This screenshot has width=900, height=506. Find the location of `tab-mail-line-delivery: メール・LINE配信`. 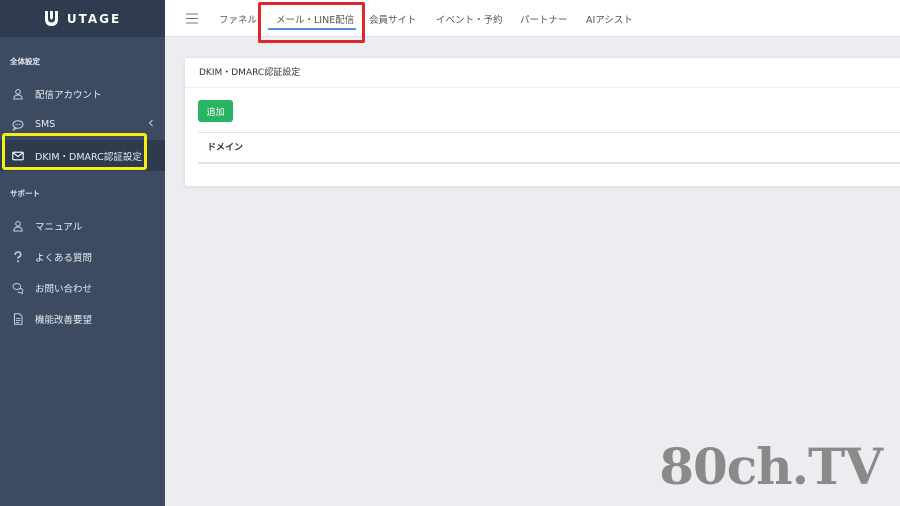

tab-mail-line-delivery: メール・LINE配信 is located at coordinates (315, 19).